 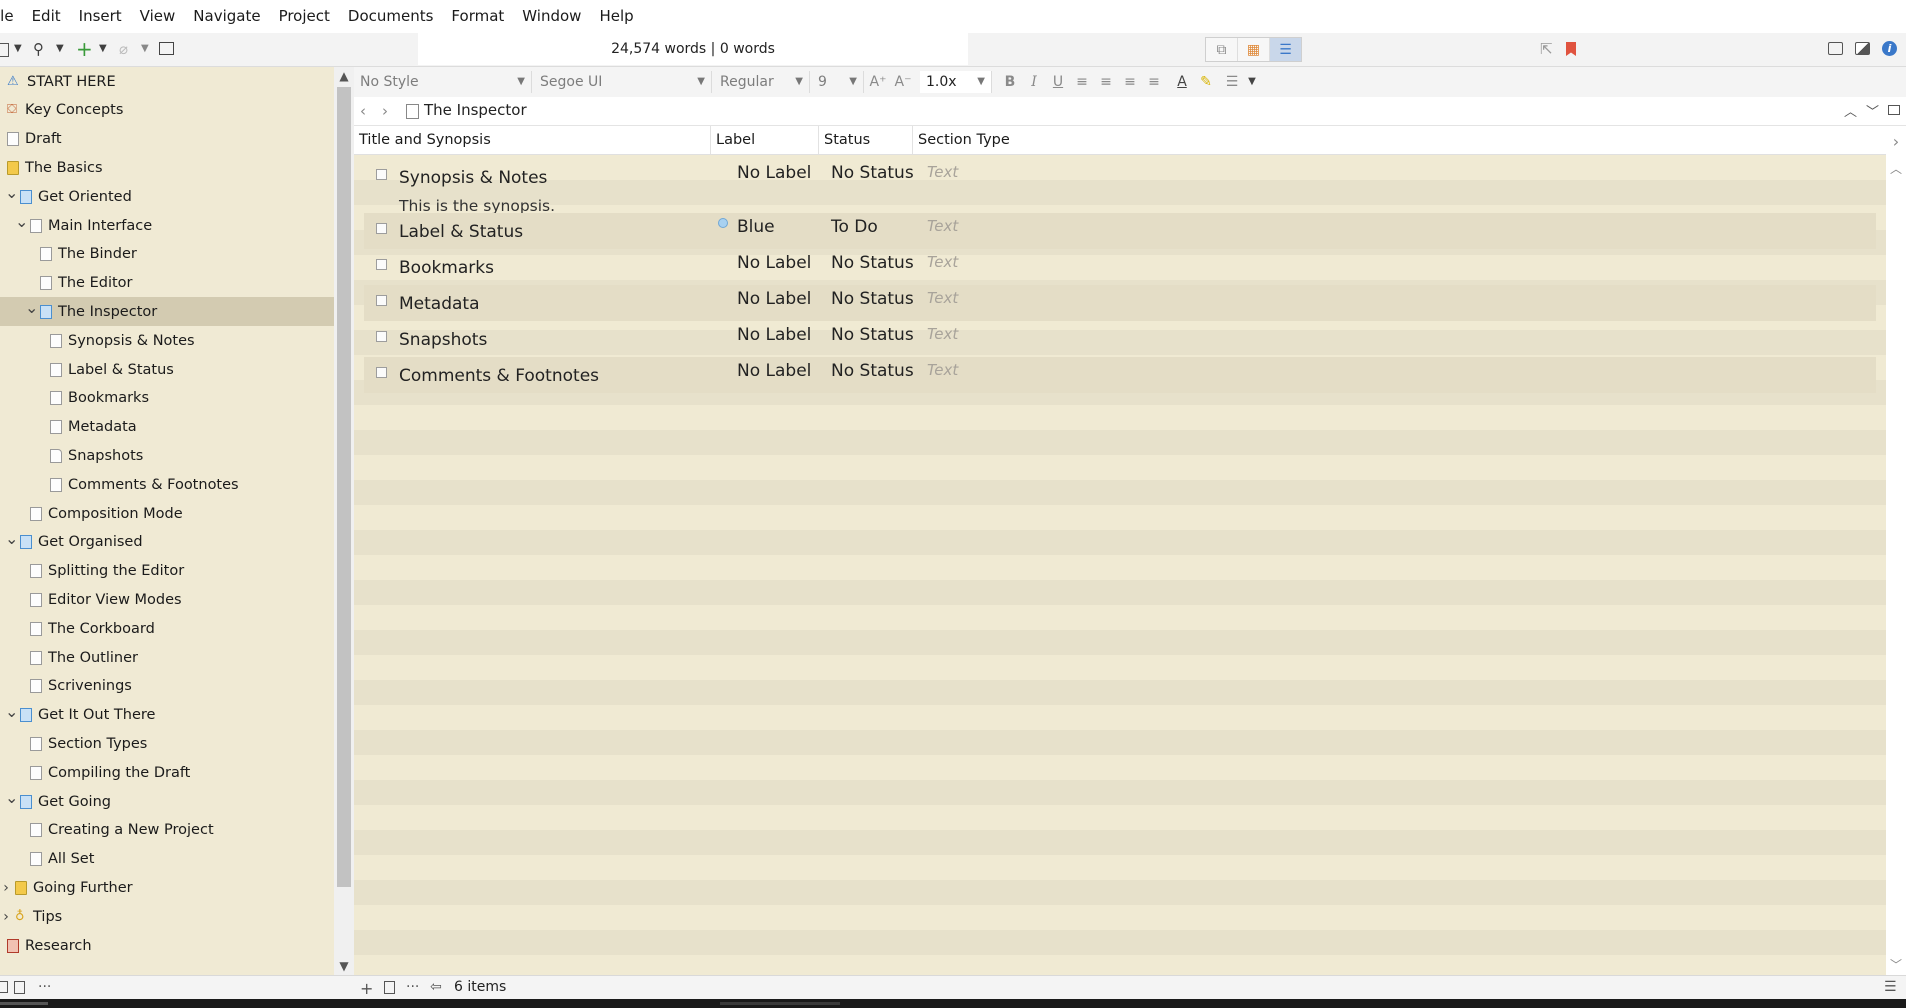 What do you see at coordinates (551, 16) in the screenshot?
I see `menu-window: Window` at bounding box center [551, 16].